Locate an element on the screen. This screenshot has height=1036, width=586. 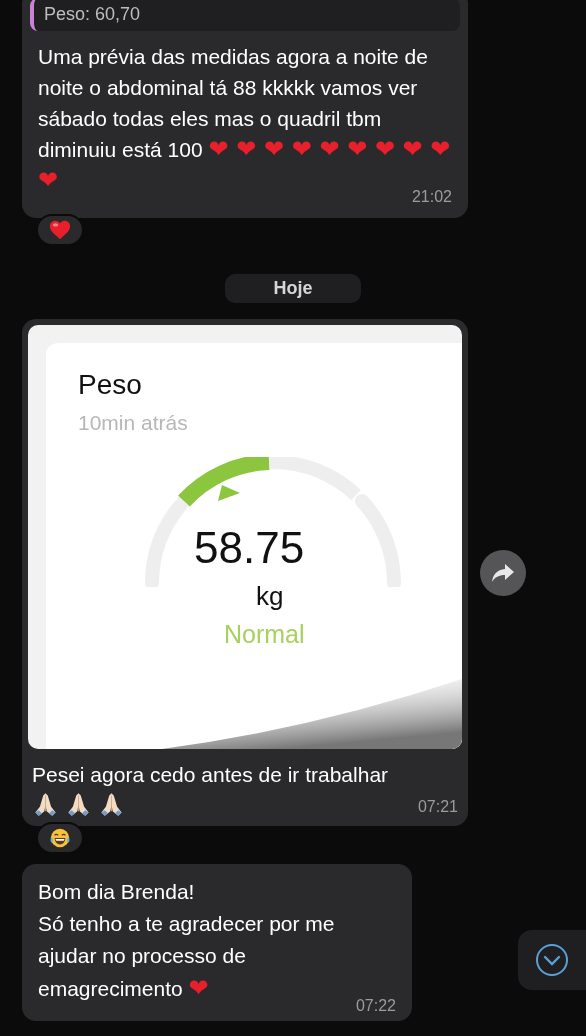
heart-icon is located at coordinates (60, 230).